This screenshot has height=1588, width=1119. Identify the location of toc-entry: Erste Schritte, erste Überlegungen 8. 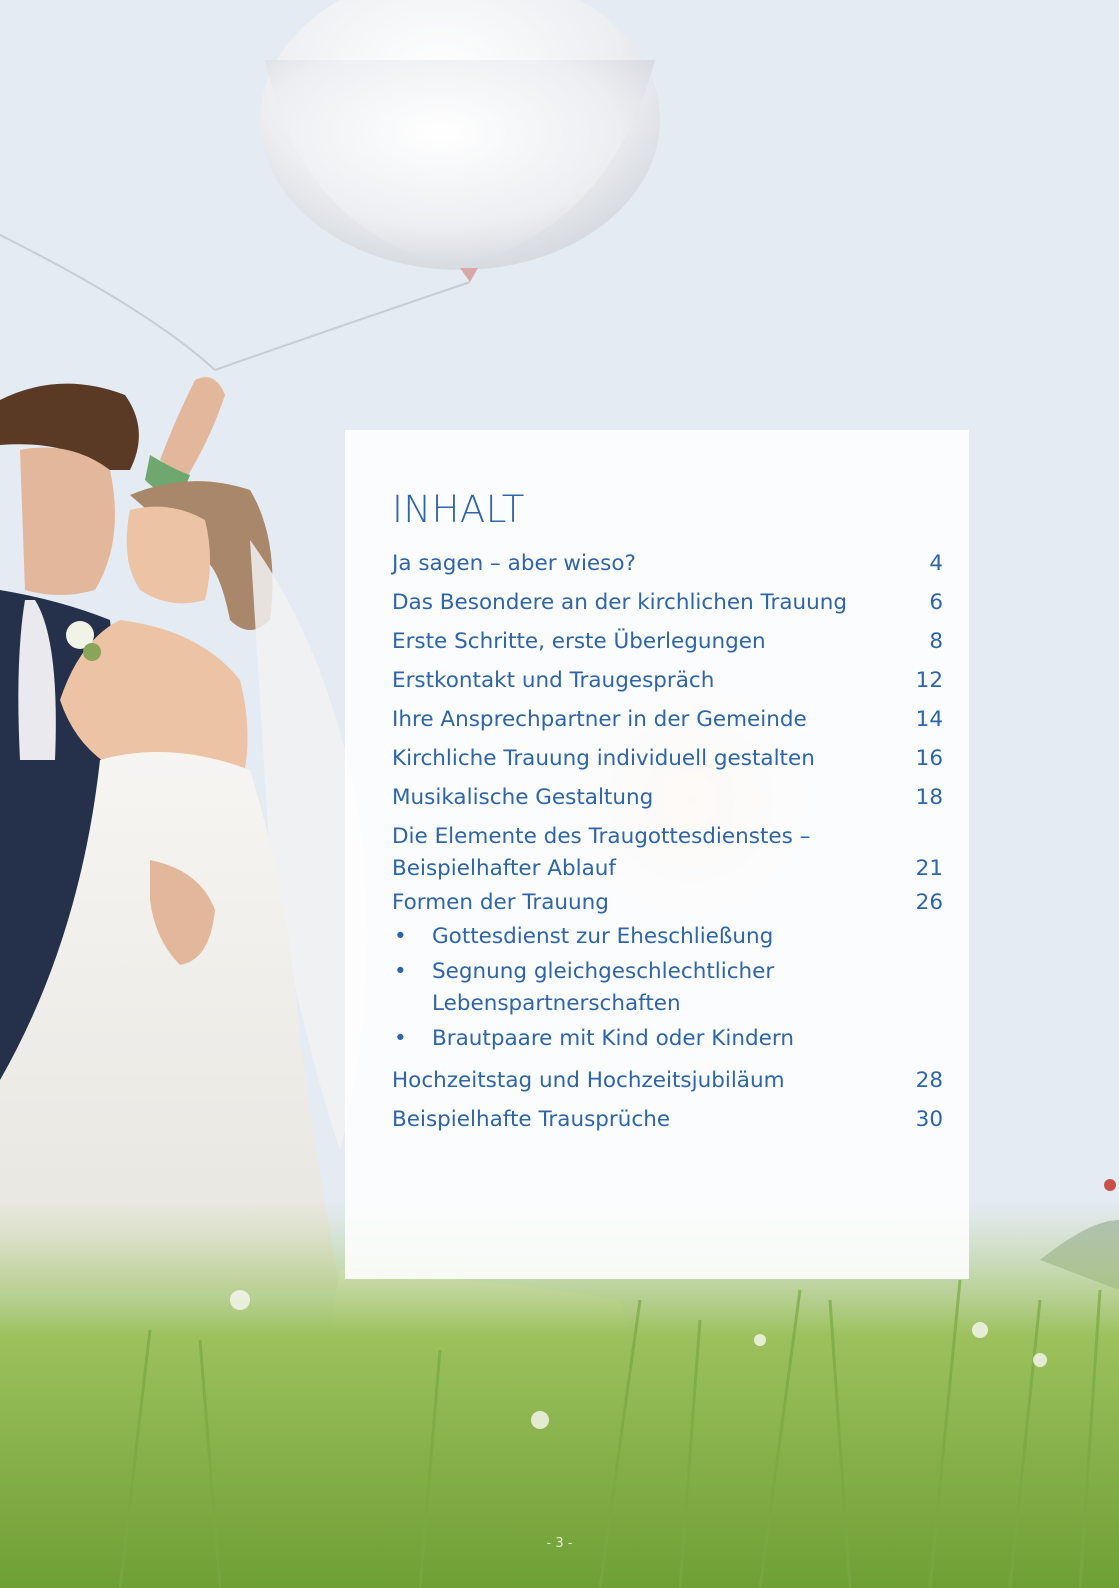
(667, 642).